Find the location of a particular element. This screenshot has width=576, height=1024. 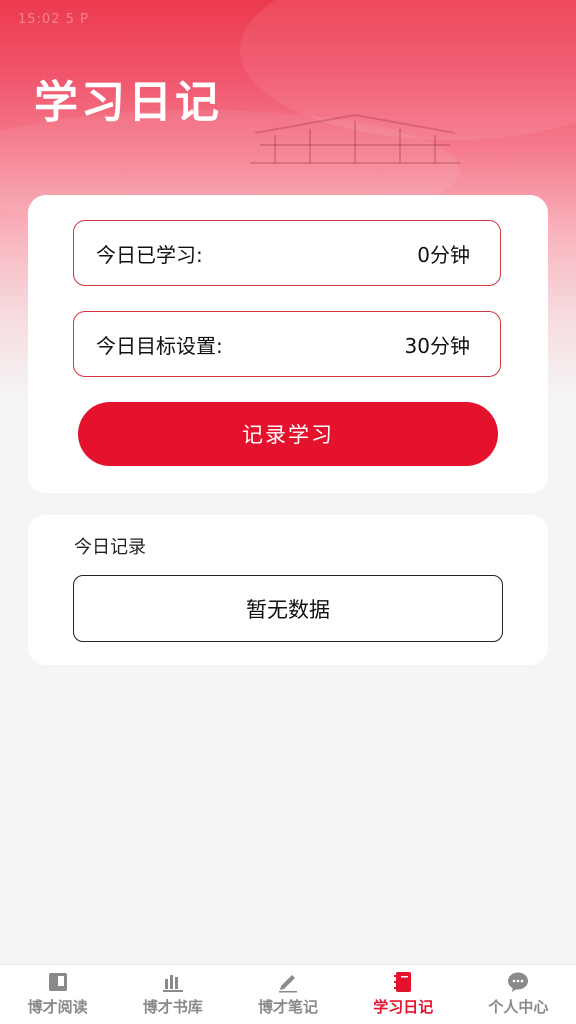

bottom-tab-bar: 博才阅读 博才书库 博才笔记 学习日记 个人中心 is located at coordinates (288, 994).